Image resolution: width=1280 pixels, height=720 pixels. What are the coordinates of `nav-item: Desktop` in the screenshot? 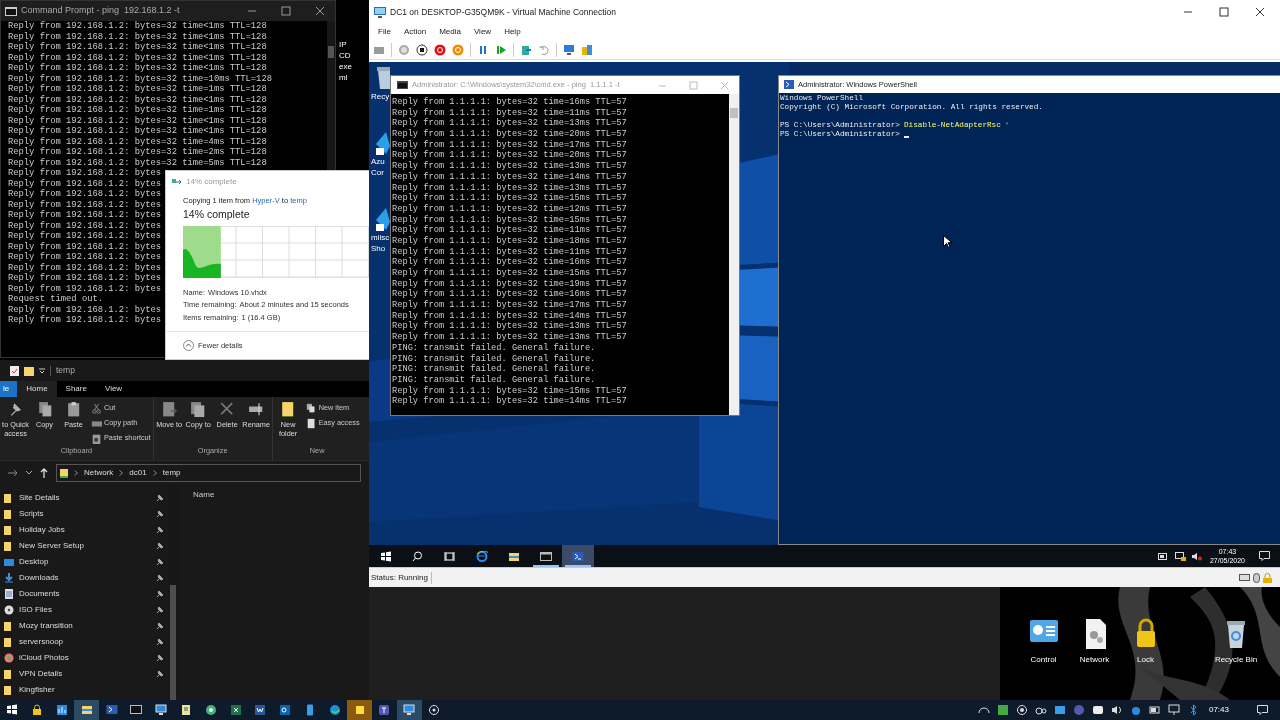 It's located at (84, 562).